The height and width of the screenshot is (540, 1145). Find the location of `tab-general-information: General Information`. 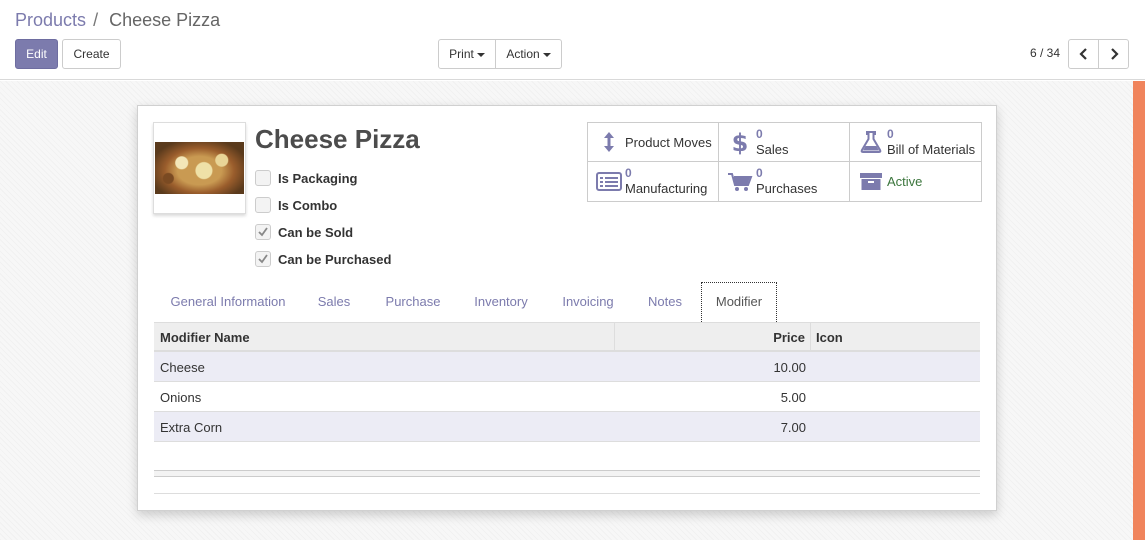

tab-general-information: General Information is located at coordinates (228, 302).